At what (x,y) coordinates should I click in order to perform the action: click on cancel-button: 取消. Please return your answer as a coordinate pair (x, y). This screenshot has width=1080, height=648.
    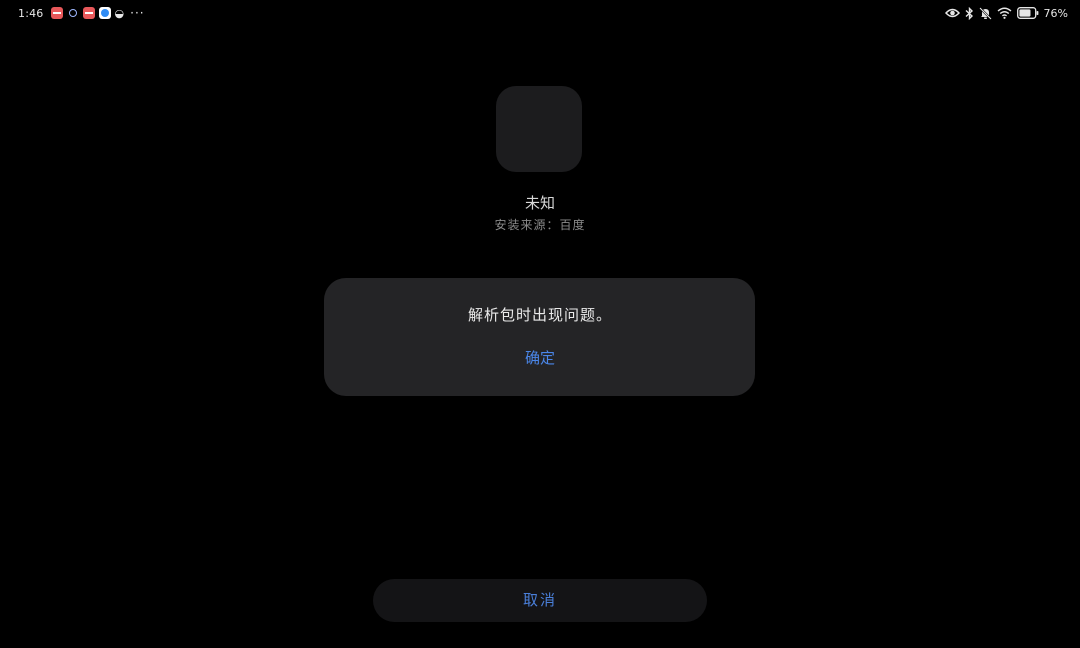
    Looking at the image, I should click on (540, 600).